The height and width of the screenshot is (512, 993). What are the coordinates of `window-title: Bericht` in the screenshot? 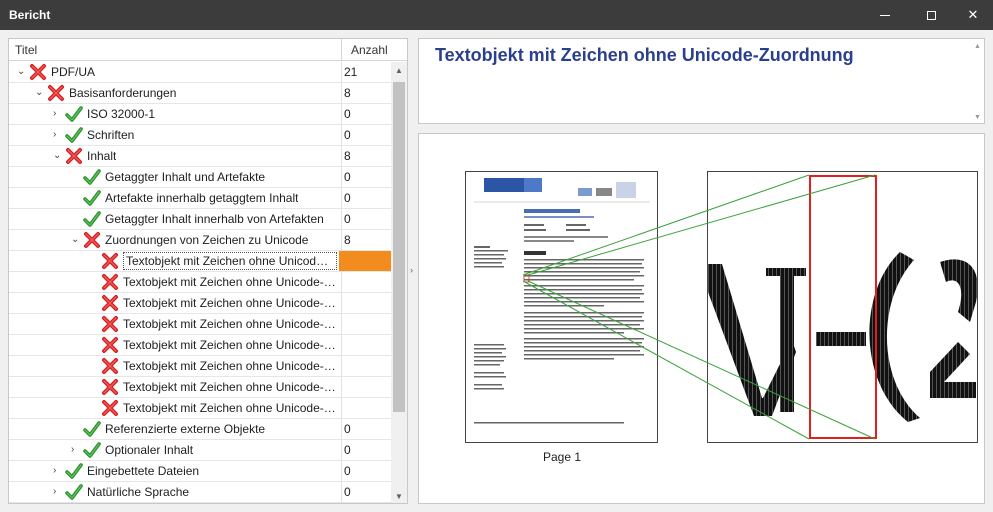 It's located at (30, 15).